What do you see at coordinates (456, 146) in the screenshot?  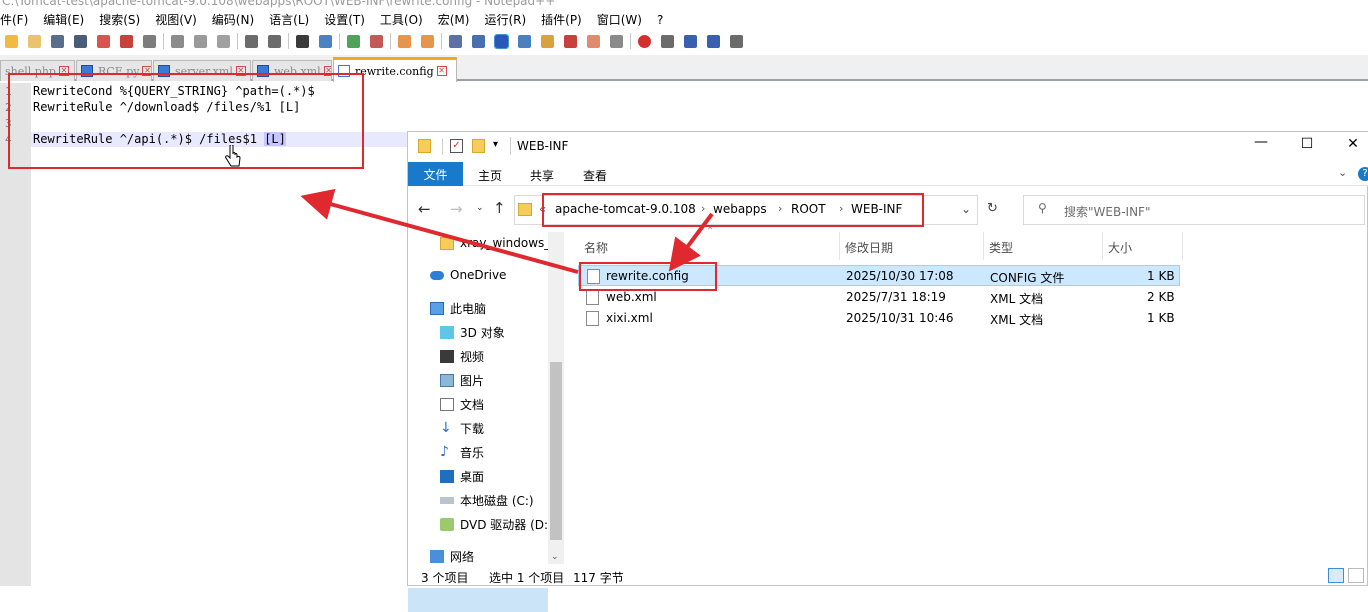 I see `properties-icon: ✓` at bounding box center [456, 146].